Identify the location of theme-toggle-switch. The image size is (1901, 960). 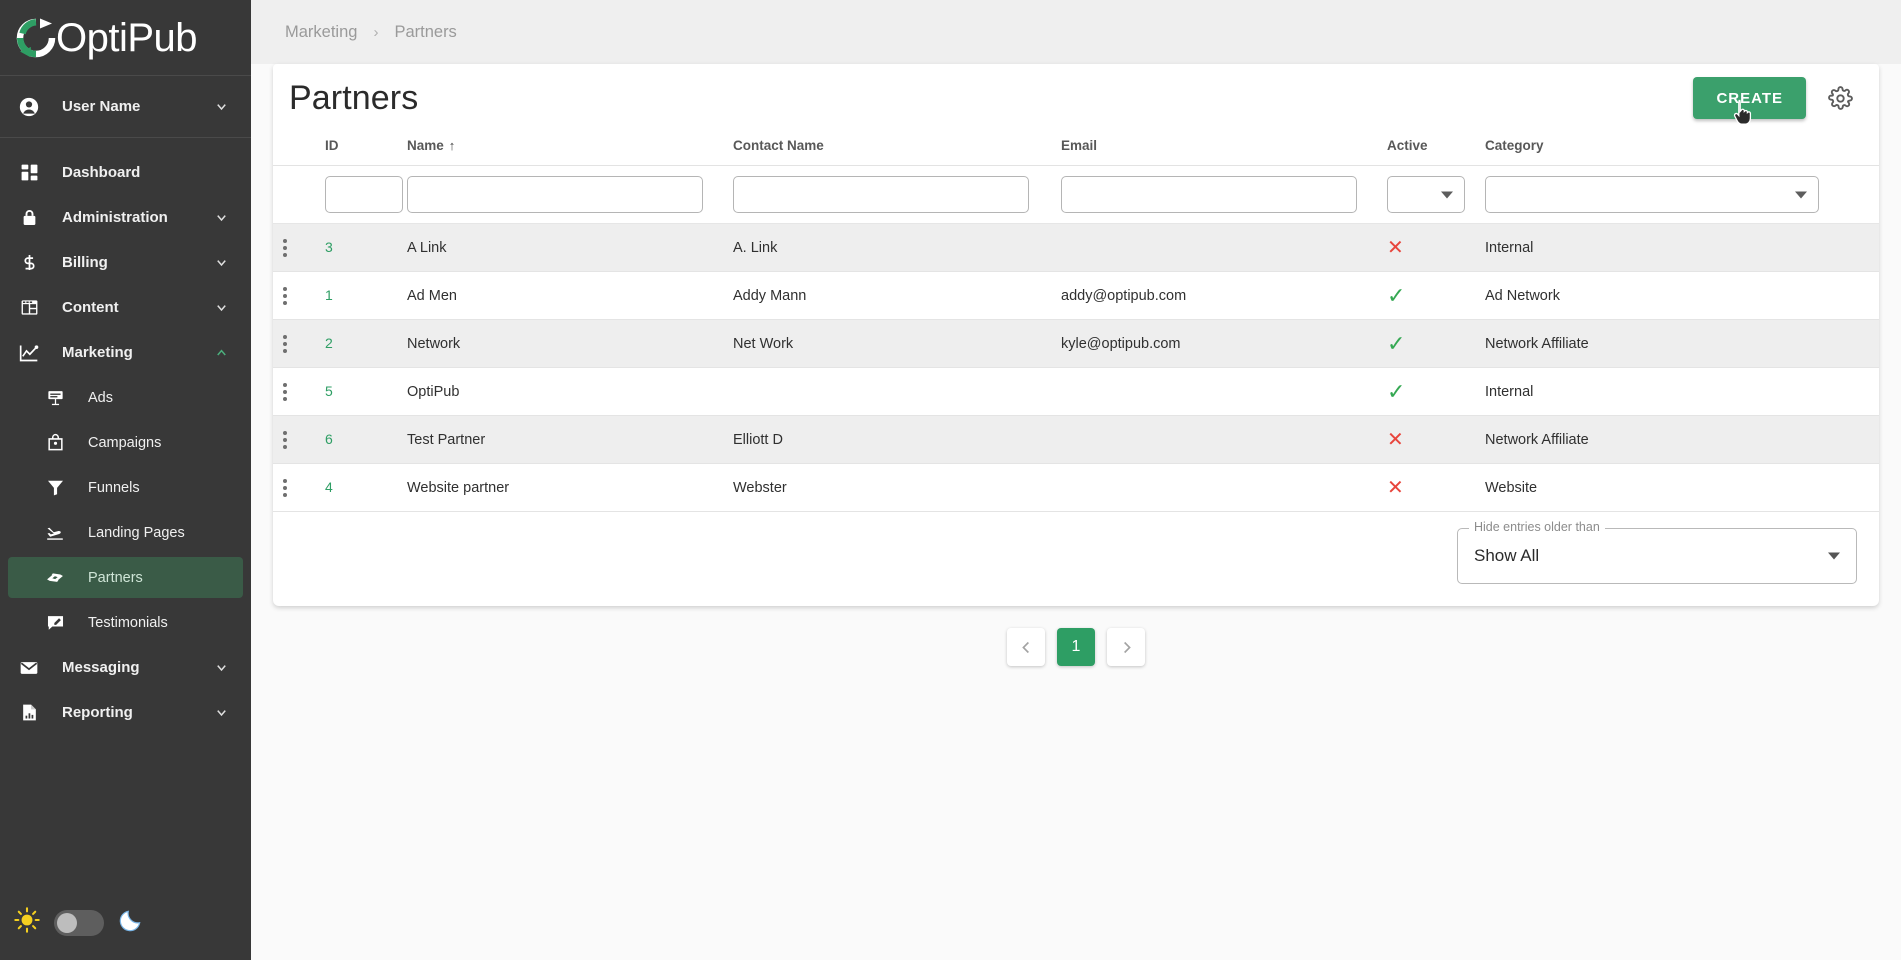
(79, 922).